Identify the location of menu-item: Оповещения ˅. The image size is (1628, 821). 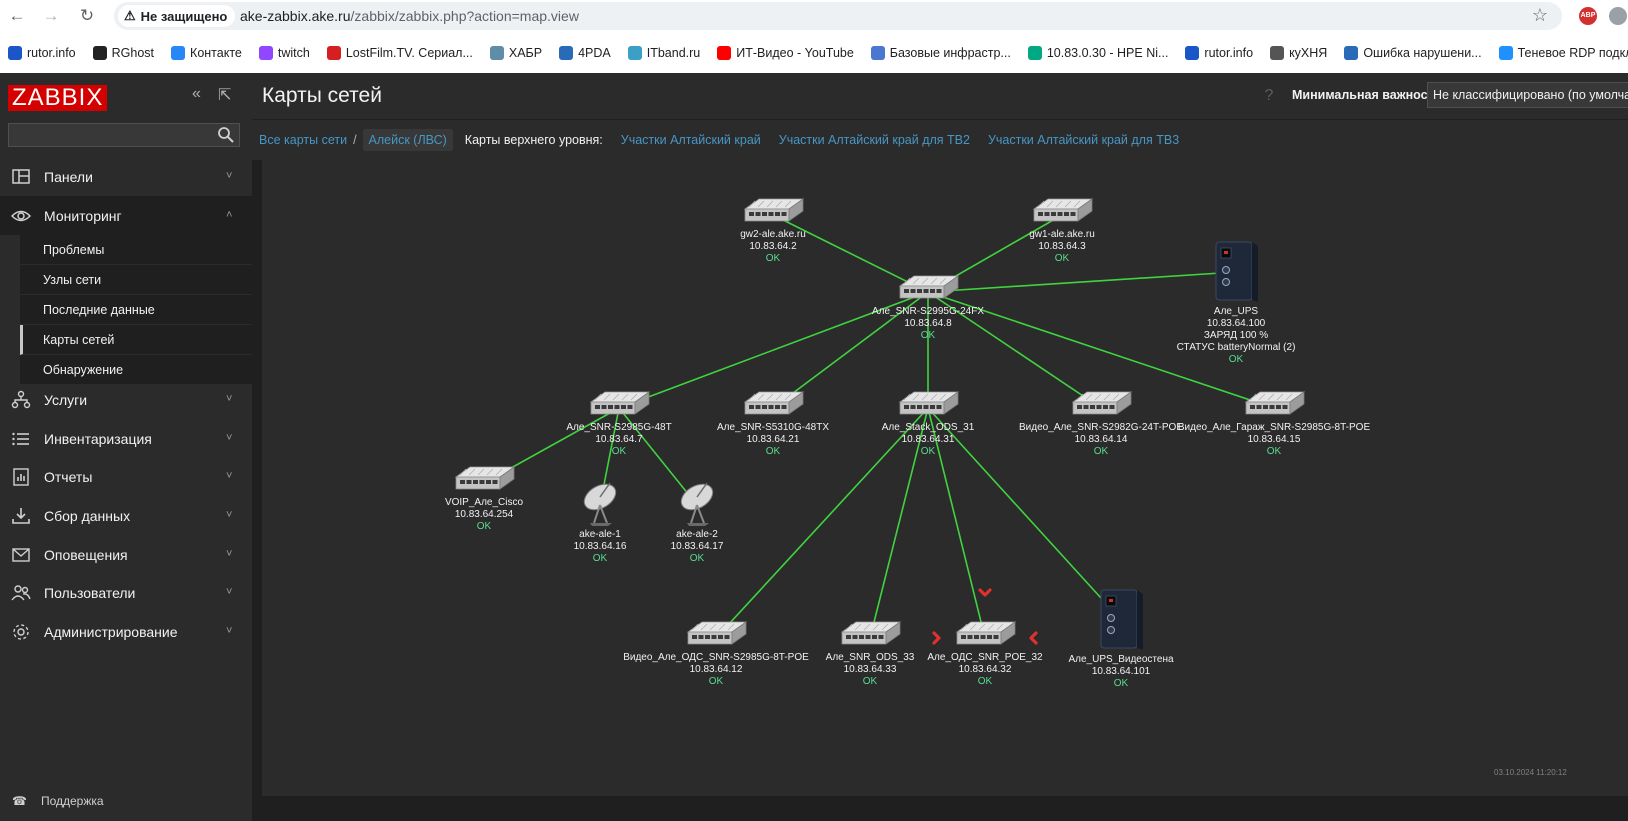
(126, 554).